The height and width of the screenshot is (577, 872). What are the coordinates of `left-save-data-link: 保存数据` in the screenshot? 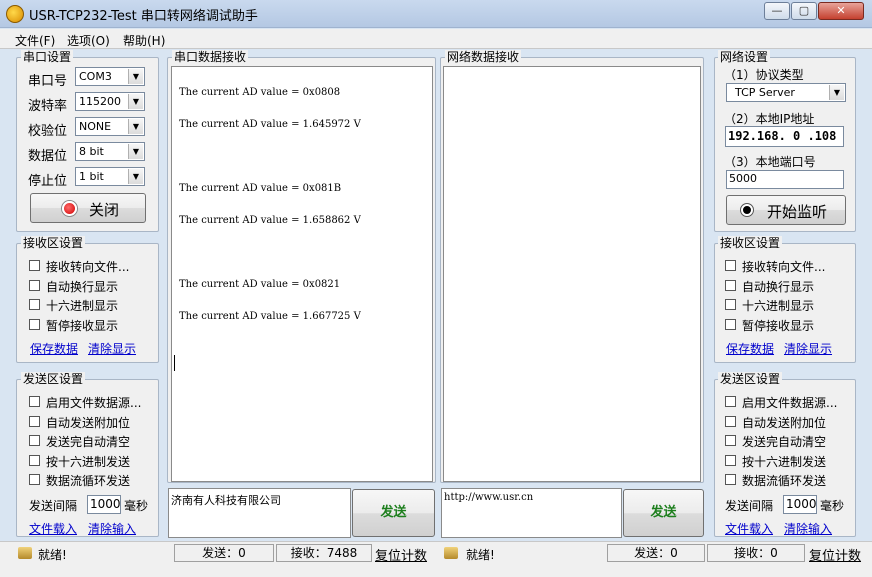 It's located at (54, 348).